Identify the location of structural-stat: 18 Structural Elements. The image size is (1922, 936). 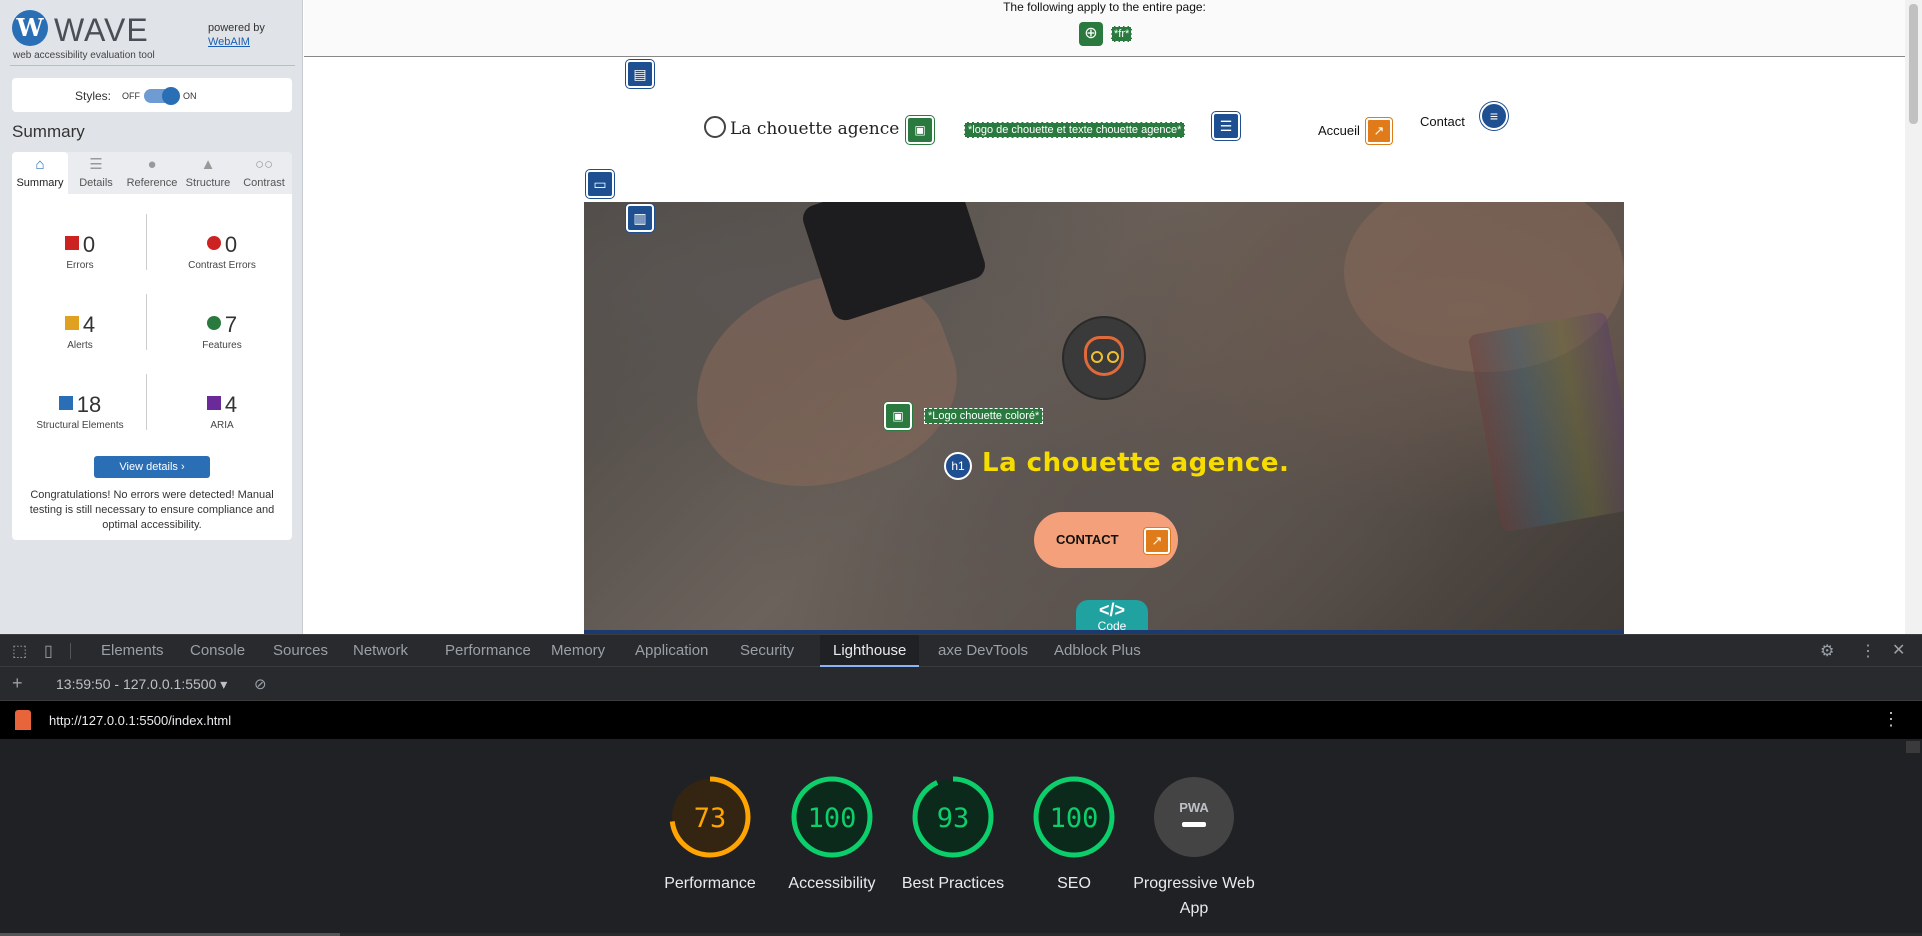
(80, 411).